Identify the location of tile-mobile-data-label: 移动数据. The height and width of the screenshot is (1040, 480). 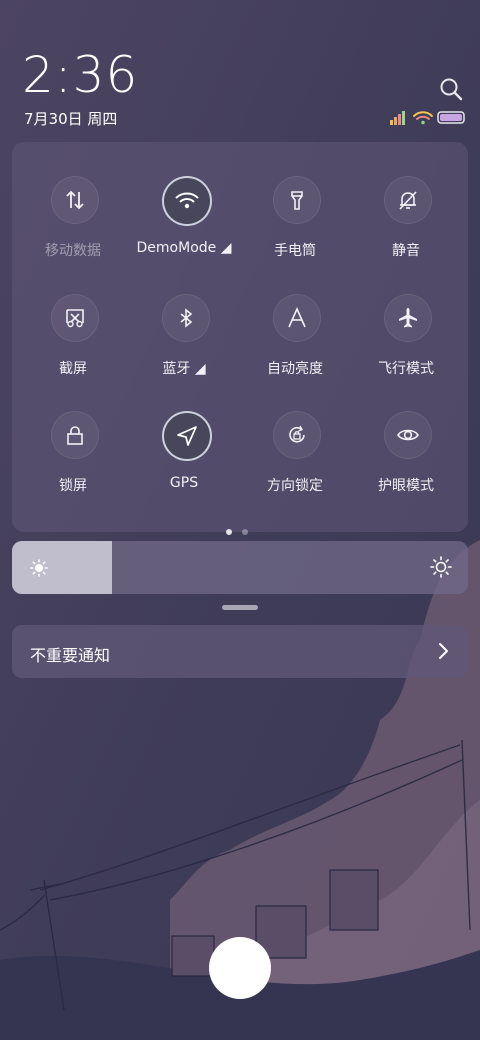
(73, 251).